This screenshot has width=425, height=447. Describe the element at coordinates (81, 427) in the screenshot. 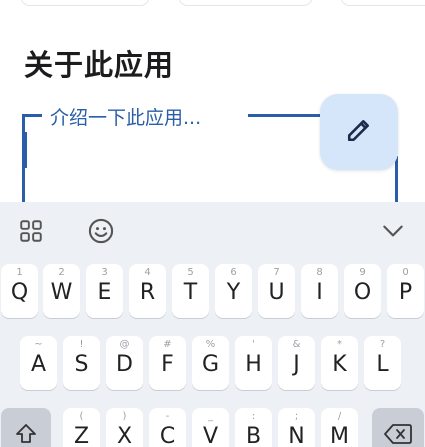

I see `key-z: (Z` at that location.